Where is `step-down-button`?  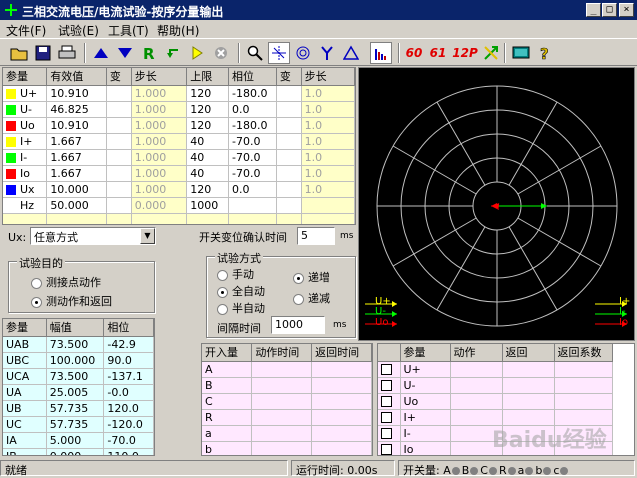 step-down-button is located at coordinates (125, 53).